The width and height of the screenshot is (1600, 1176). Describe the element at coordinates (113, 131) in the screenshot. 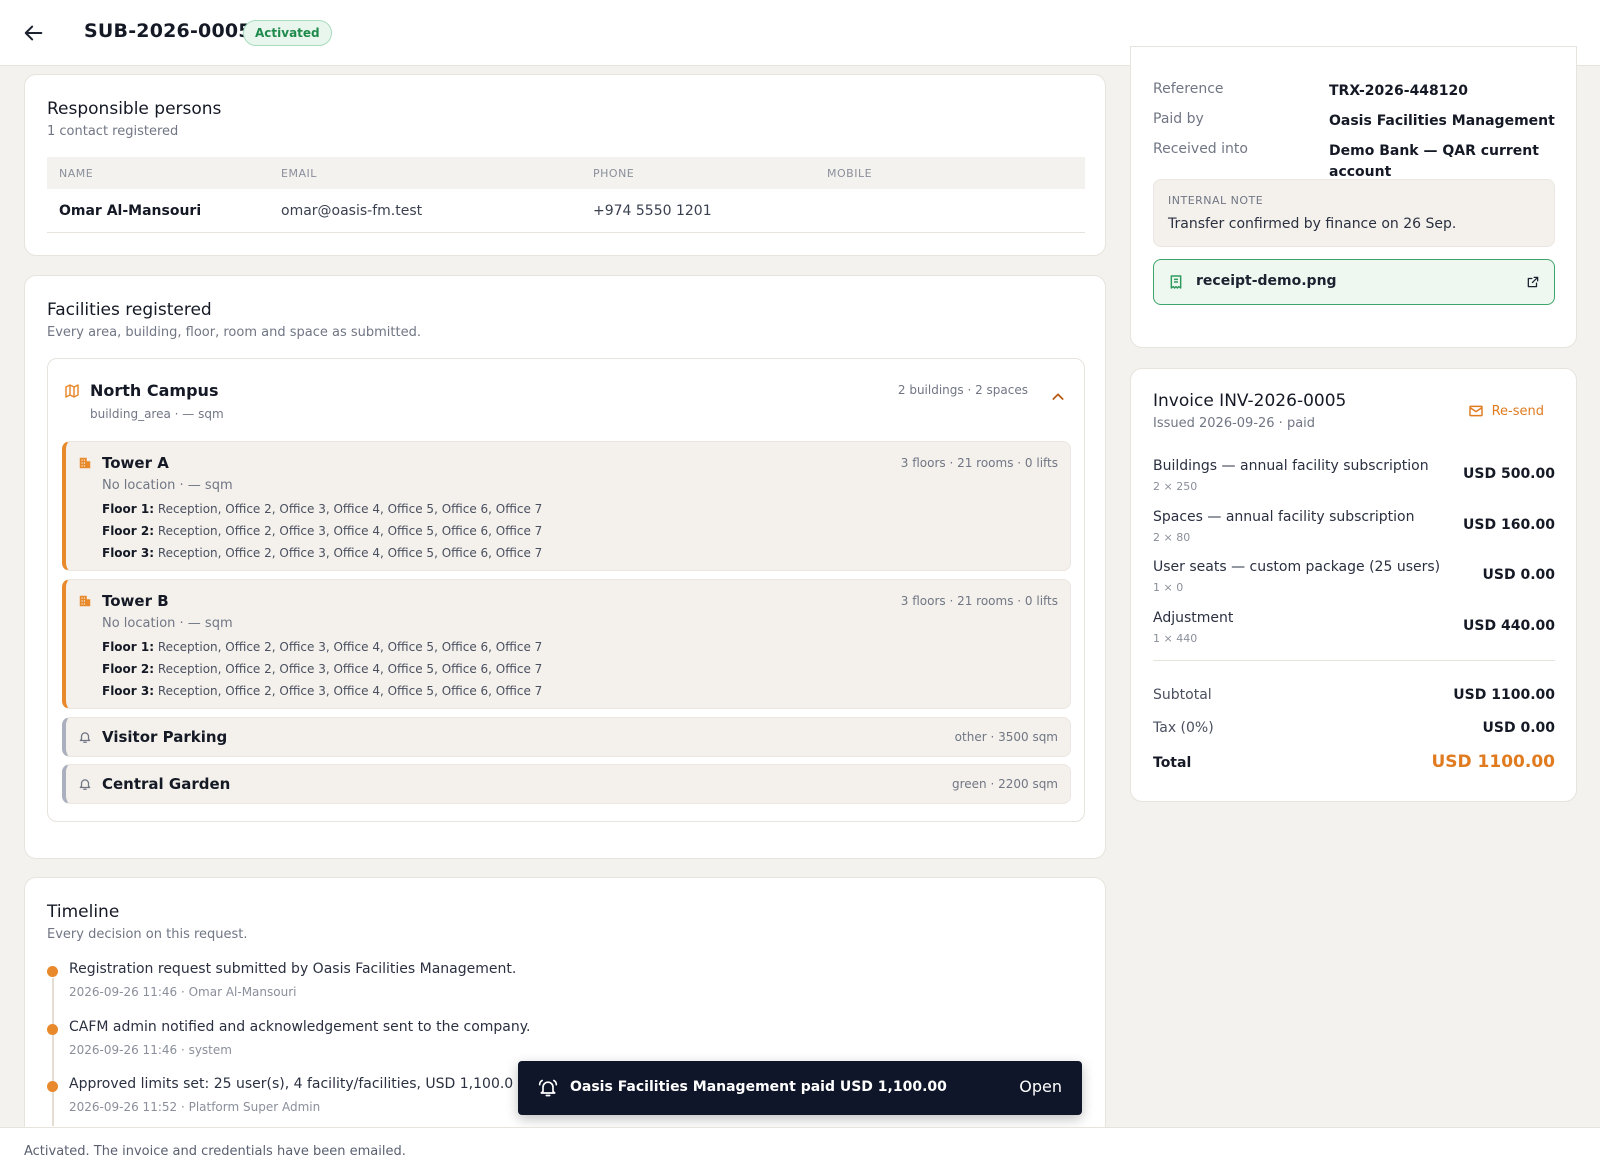

I see `contacts-subtitle: 1 contact registered` at that location.